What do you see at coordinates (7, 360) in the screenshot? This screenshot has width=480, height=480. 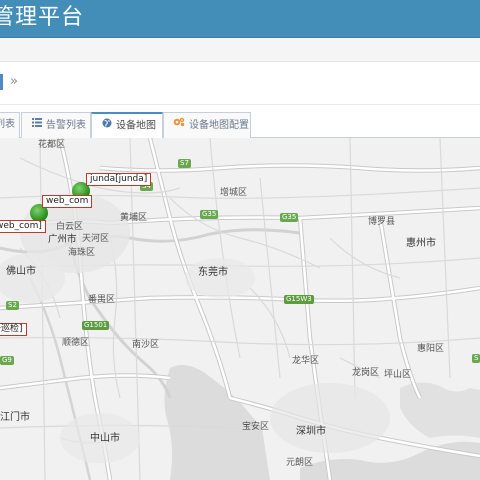 I see `highway-shield-g9: G9` at bounding box center [7, 360].